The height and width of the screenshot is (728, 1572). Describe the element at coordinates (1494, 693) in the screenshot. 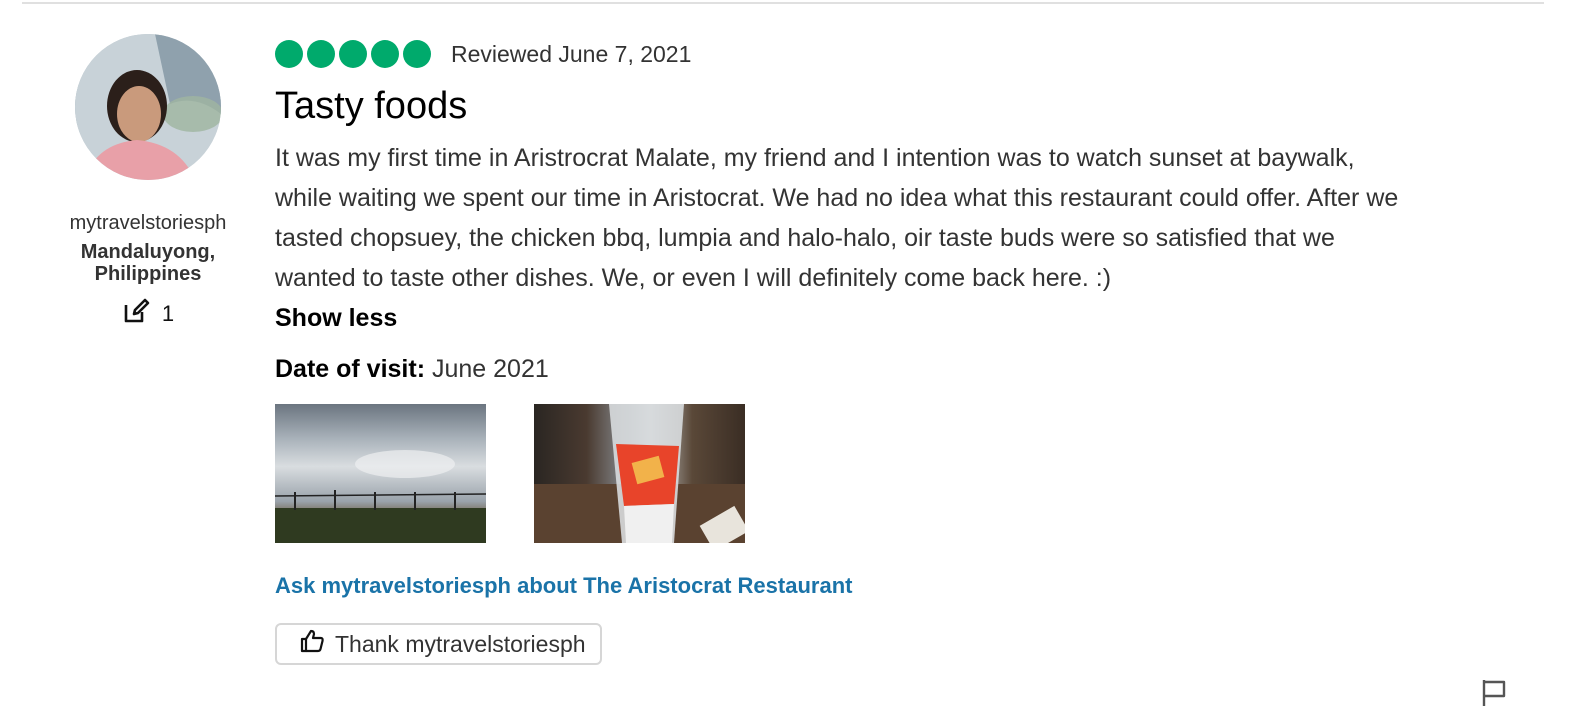

I see `flag-icon` at that location.